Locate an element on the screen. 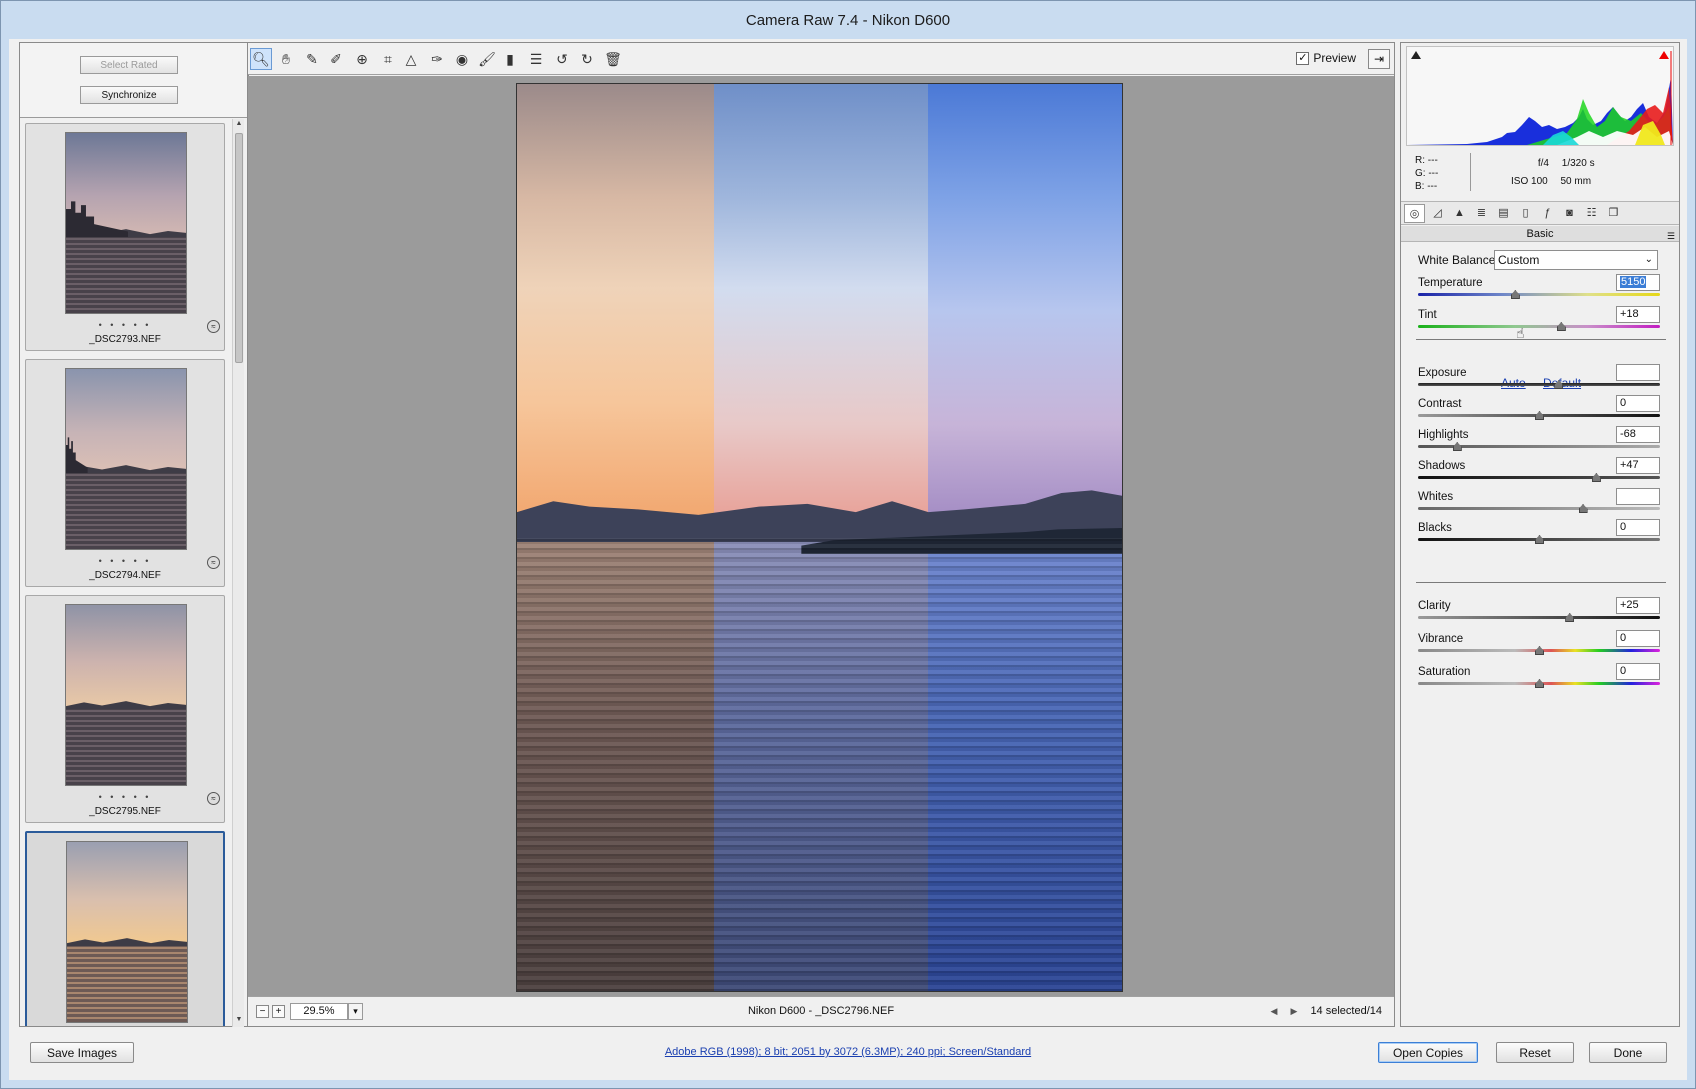 This screenshot has height=1089, width=1696. exposure-slider: Exposure is located at coordinates (1539, 378).